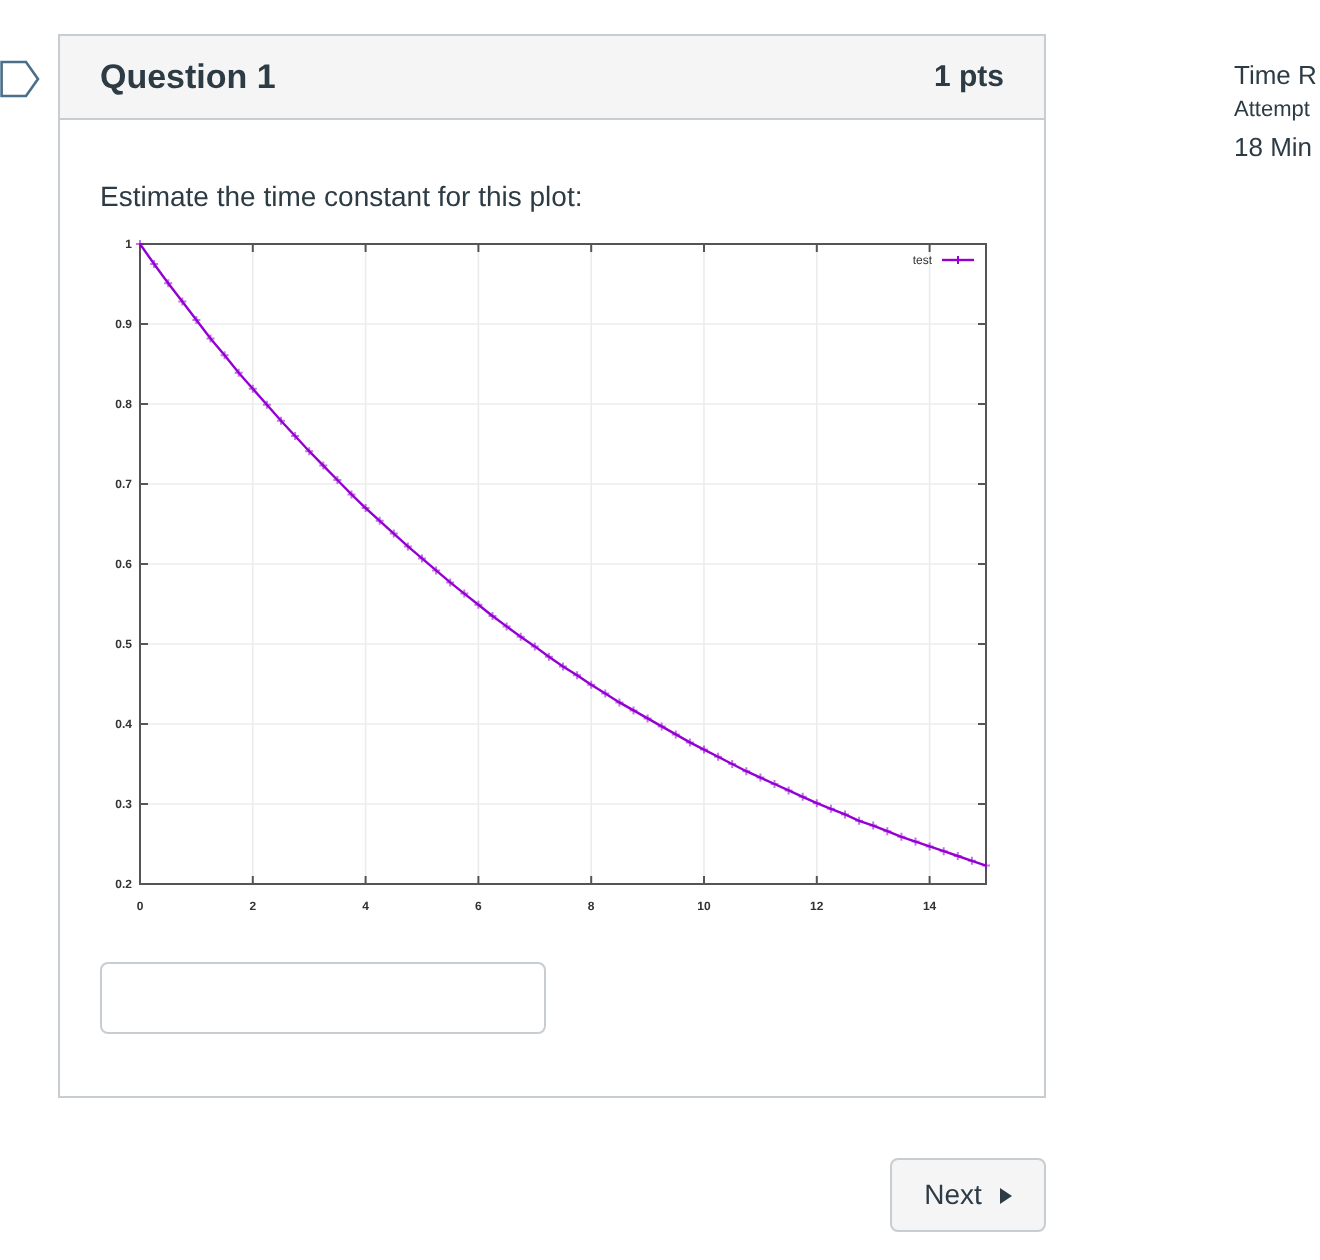  Describe the element at coordinates (1274, 148) in the screenshot. I see `time-remaining: 18 Min` at that location.